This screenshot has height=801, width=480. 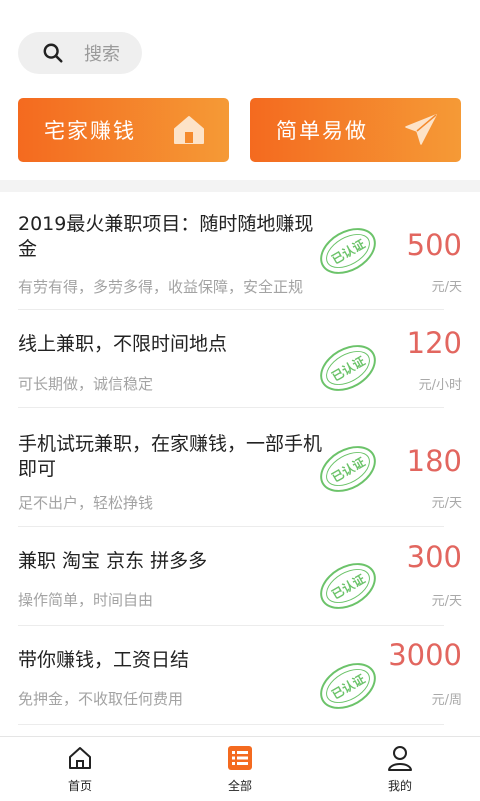 What do you see at coordinates (80, 758) in the screenshot?
I see `home-icon` at bounding box center [80, 758].